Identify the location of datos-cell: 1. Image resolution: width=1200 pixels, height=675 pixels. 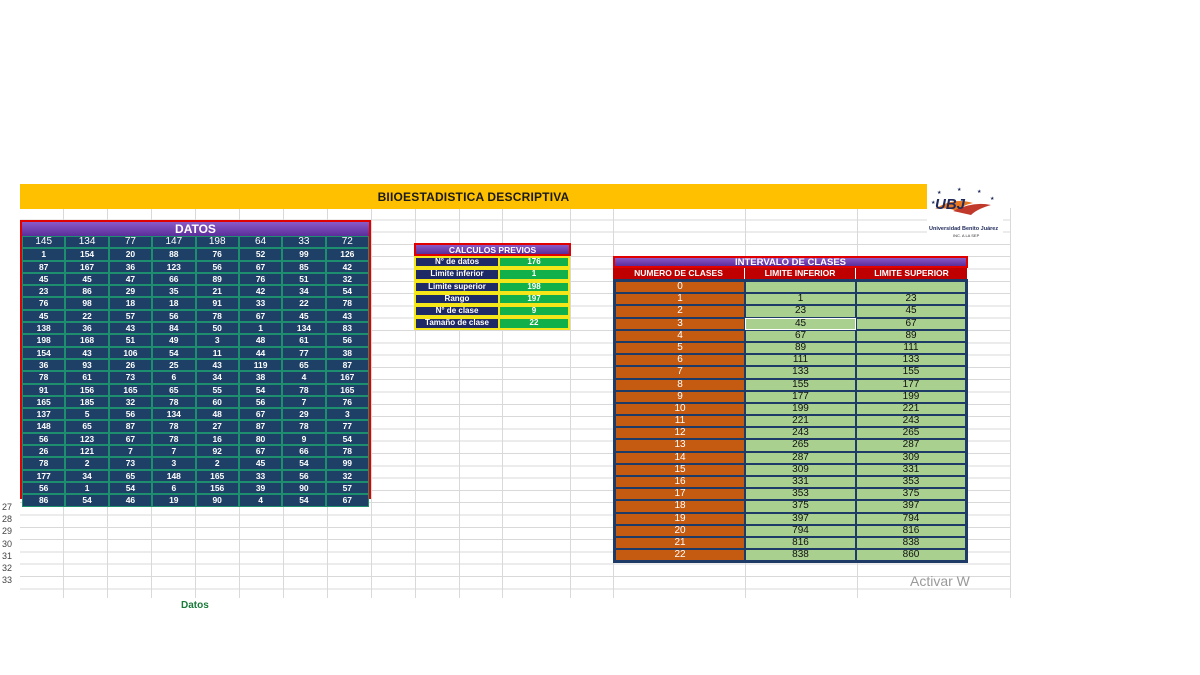
(44, 254).